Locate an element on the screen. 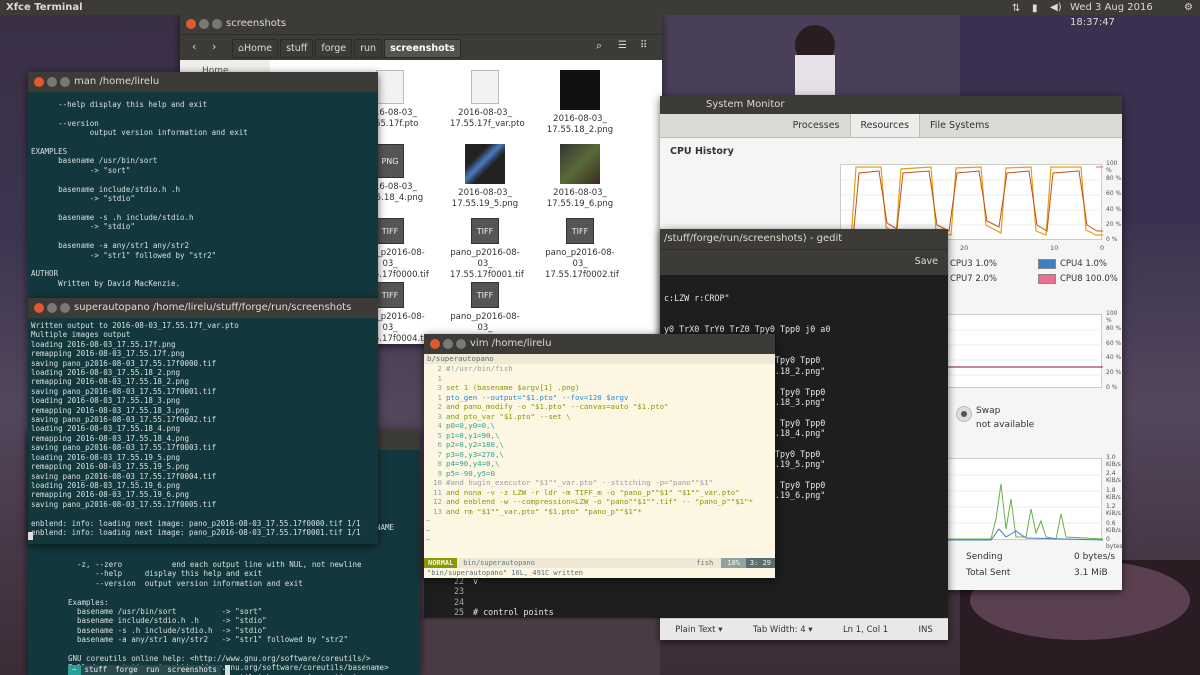 The image size is (1200, 675). clock: Wed 3 Aug 2016 18:37:47 is located at coordinates (1135, 15).